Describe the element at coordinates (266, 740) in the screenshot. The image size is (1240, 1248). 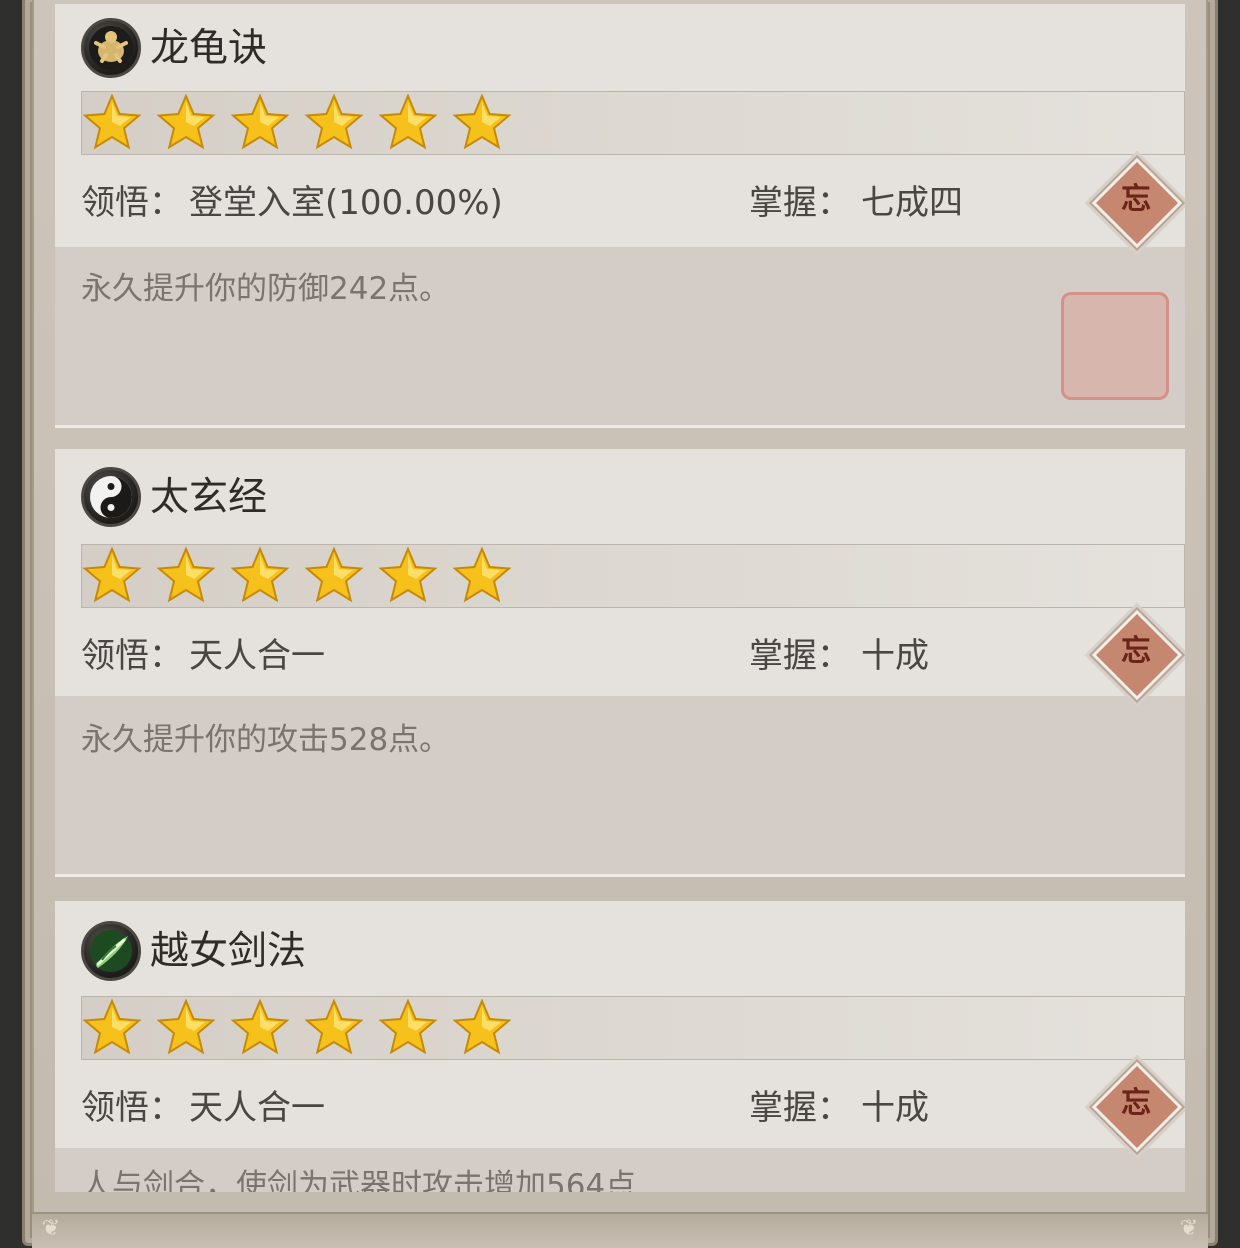
I see `skill-description: 永久提升你的攻击528点。` at that location.